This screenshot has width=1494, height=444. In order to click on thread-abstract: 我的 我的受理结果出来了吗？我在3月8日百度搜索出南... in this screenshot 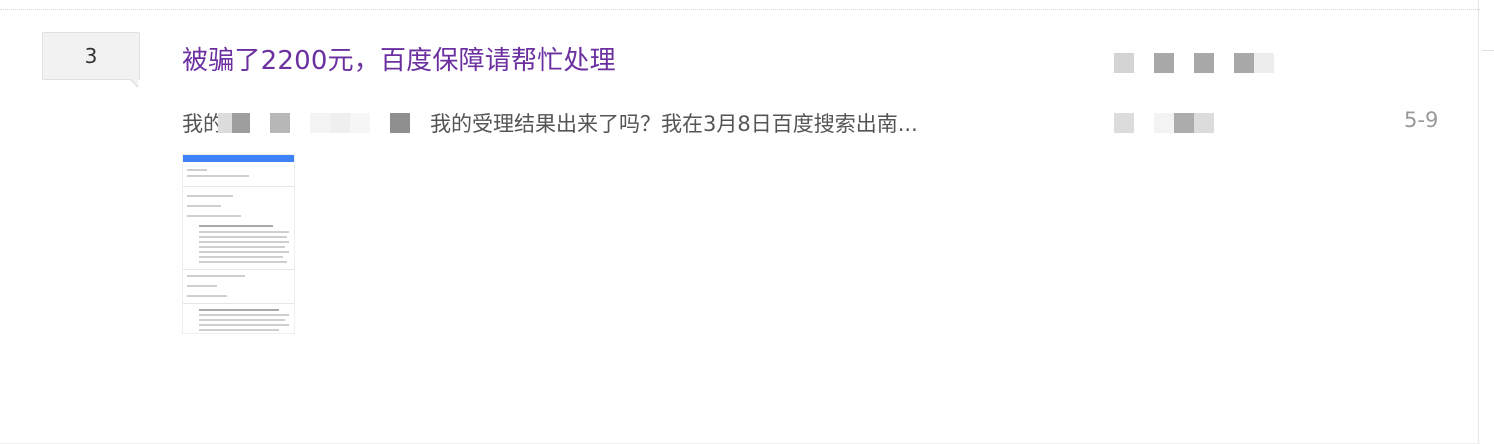, I will do `click(602, 123)`.